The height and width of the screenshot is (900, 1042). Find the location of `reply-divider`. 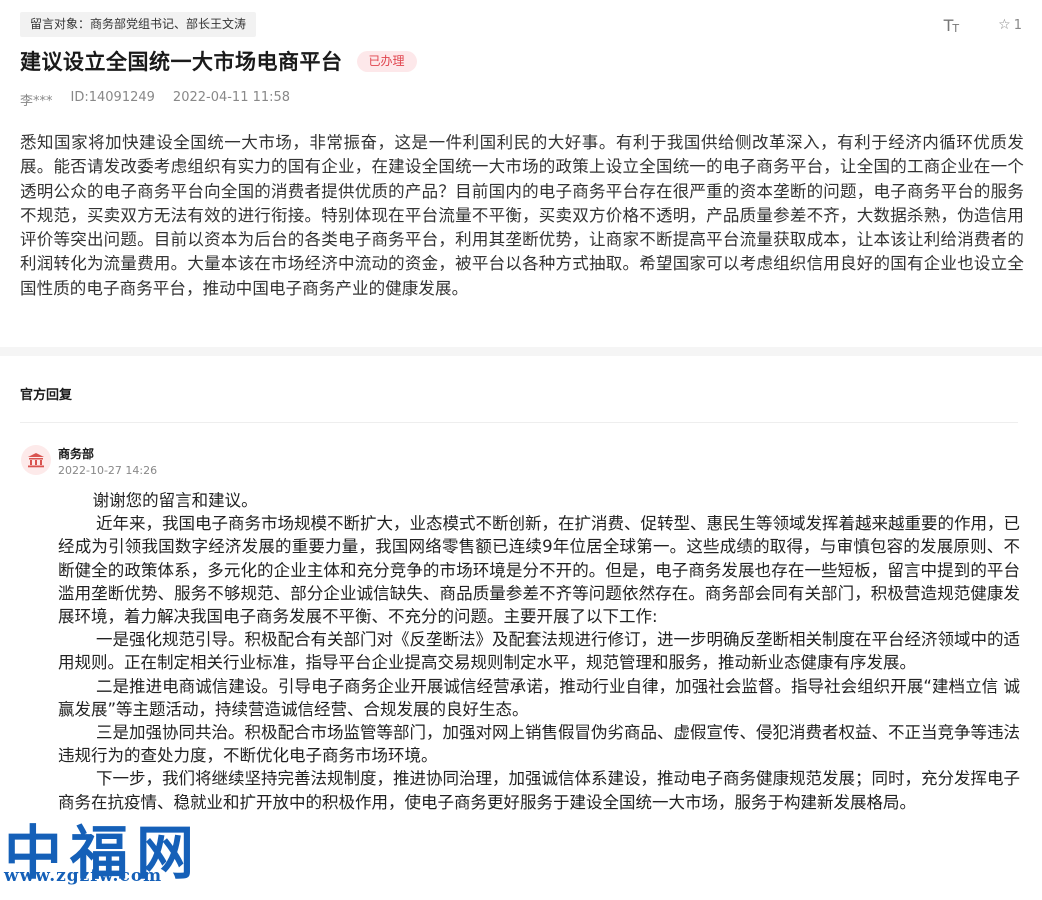

reply-divider is located at coordinates (519, 422).